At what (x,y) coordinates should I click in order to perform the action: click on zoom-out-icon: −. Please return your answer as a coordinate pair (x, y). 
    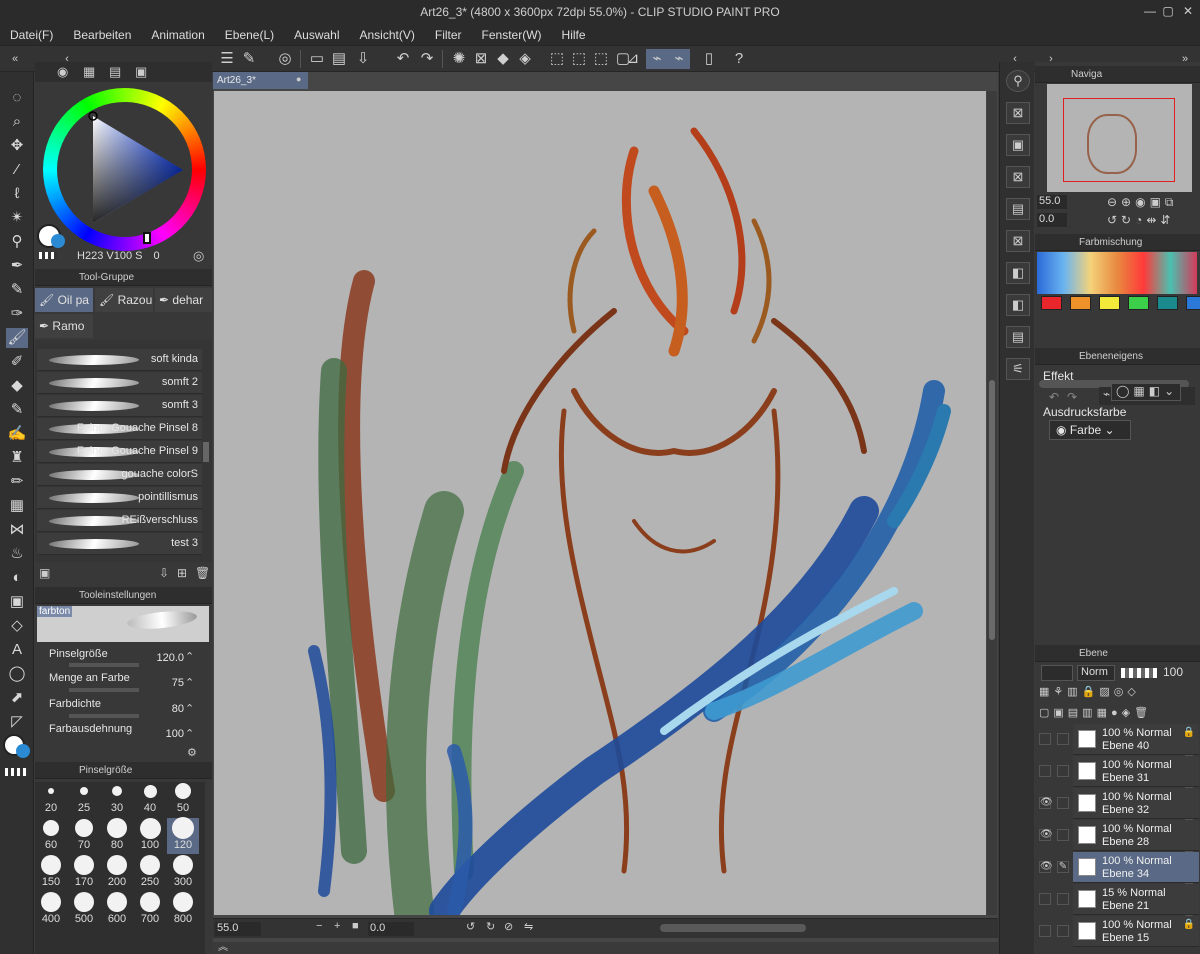
    Looking at the image, I should click on (319, 926).